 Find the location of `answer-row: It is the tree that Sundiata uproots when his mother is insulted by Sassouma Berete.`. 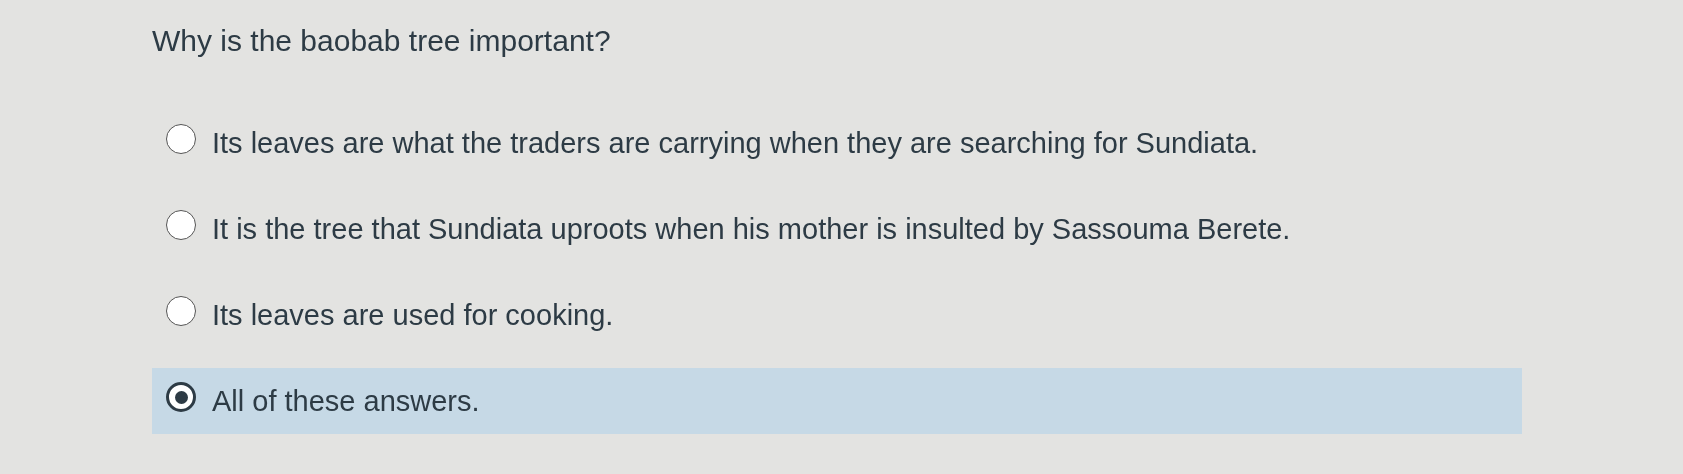

answer-row: It is the tree that Sundiata uproots when his mother is insulted by Sassouma Berete. is located at coordinates (837, 229).